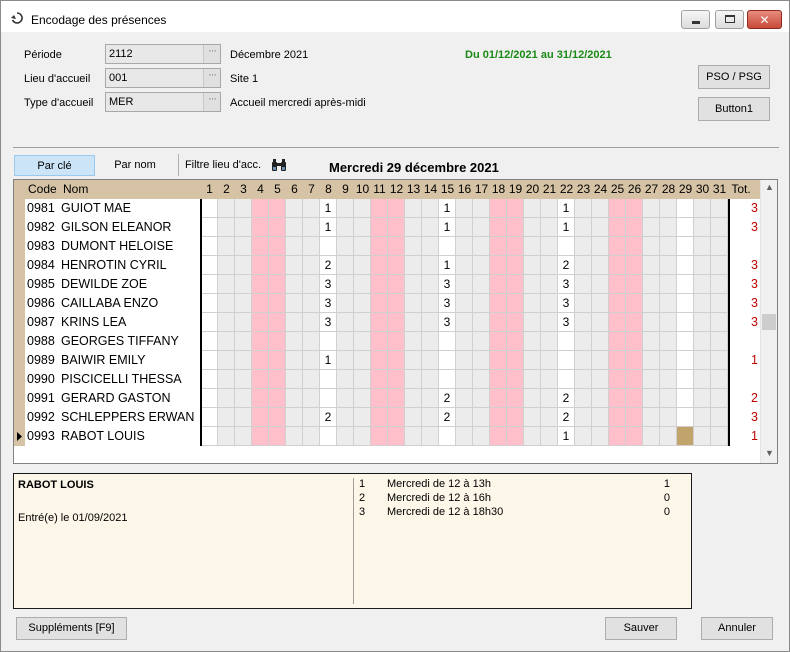 The height and width of the screenshot is (652, 790). What do you see at coordinates (226, 189) in the screenshot?
I see `day-header-2: 2` at bounding box center [226, 189].